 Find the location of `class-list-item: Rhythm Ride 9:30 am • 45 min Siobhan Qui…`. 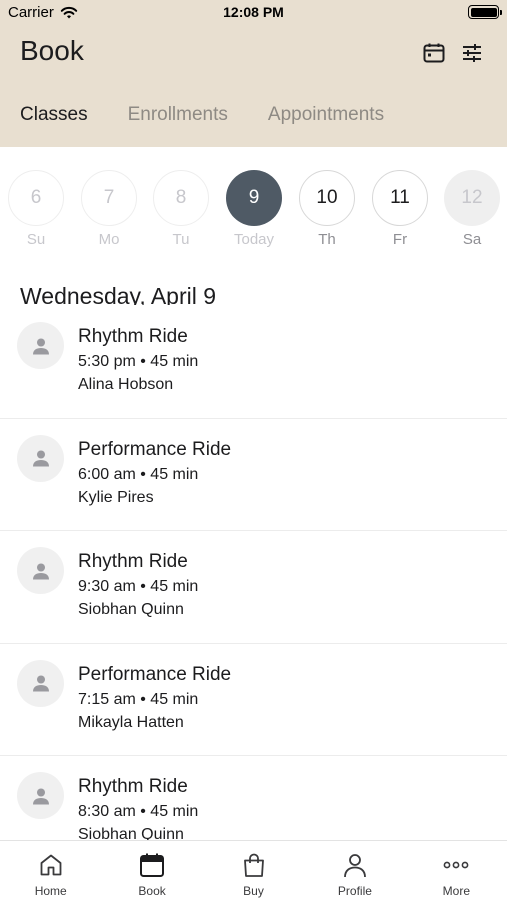

class-list-item: Rhythm Ride 9:30 am • 45 min Siobhan Qui… is located at coordinates (253, 587).